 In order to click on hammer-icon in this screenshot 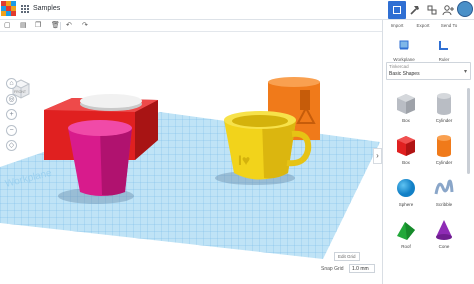, I will do `click(415, 10)`.